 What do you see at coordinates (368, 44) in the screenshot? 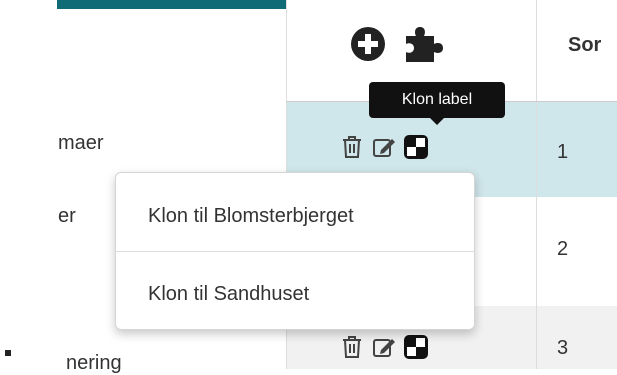
I see `plus-circle-icon` at bounding box center [368, 44].